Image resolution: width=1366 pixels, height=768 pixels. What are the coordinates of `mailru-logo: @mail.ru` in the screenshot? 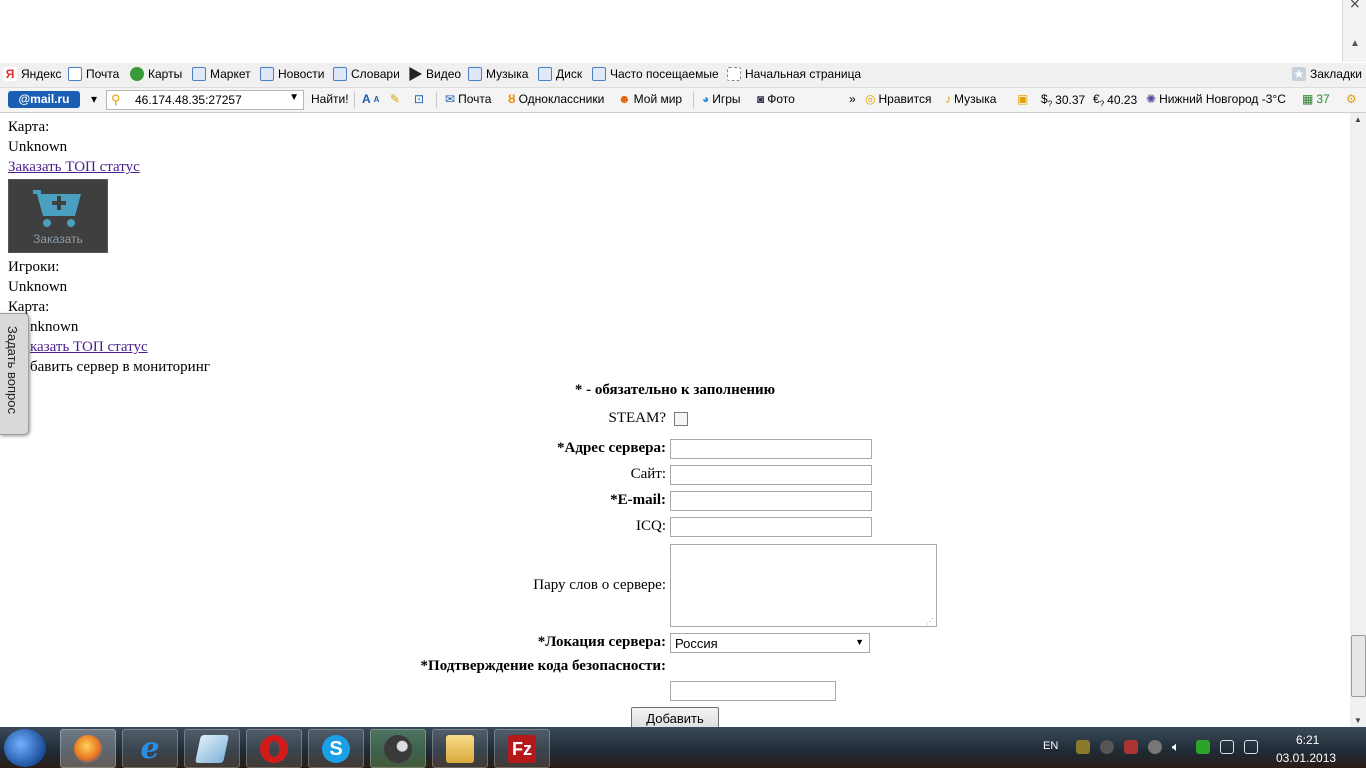 It's located at (44, 99).